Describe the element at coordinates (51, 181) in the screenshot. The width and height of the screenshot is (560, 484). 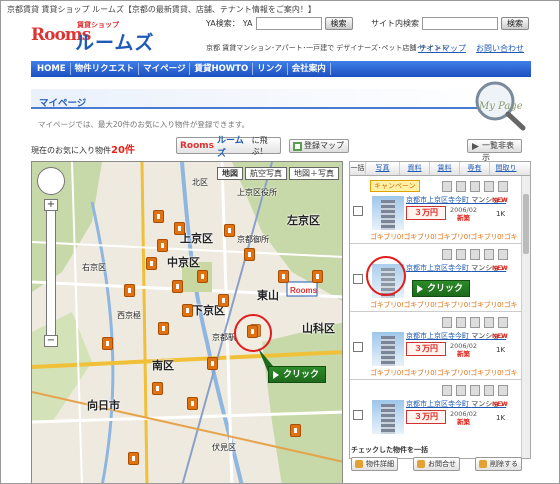
I see `pan-control` at that location.